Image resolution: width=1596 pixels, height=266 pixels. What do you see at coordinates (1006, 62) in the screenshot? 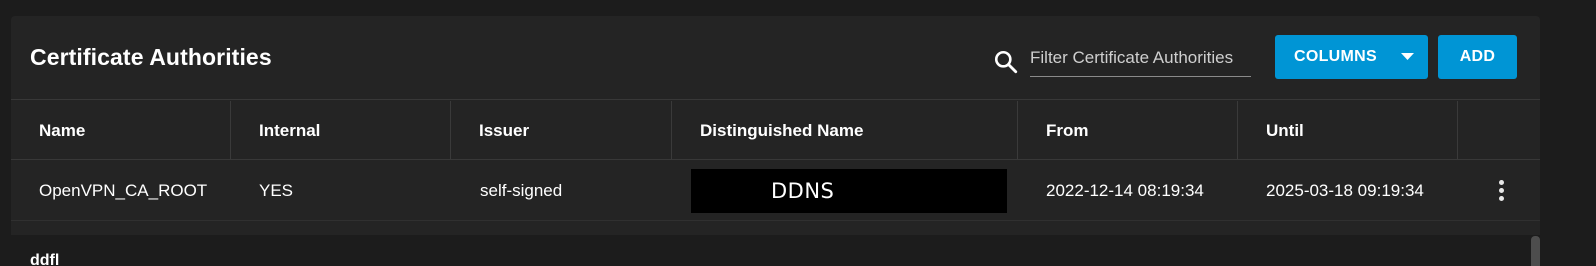
I see `search-icon` at bounding box center [1006, 62].